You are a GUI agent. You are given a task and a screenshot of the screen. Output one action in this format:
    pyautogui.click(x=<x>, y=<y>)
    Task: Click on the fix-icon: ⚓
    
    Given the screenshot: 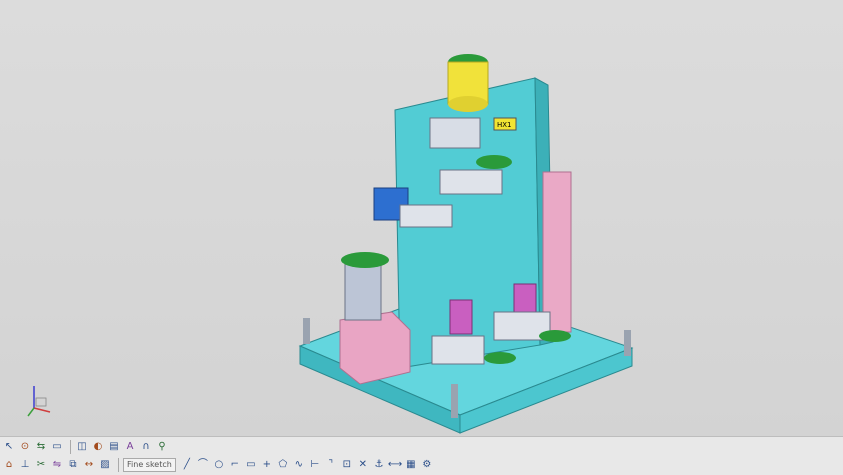 What is the action you would take?
    pyautogui.click(x=379, y=465)
    